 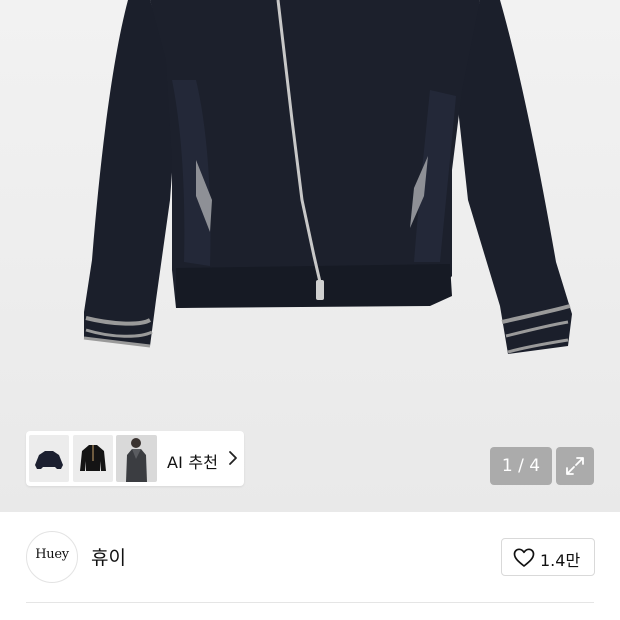 What do you see at coordinates (560, 560) in the screenshot?
I see `like-count: 1.4만` at bounding box center [560, 560].